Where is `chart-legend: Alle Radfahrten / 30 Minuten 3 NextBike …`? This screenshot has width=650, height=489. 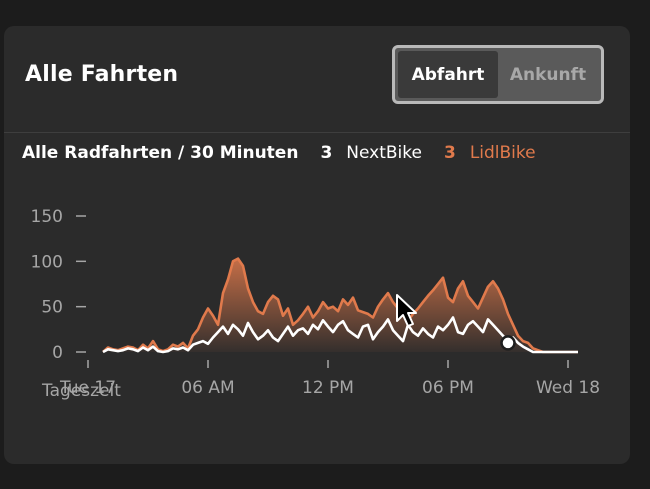
chart-legend: Alle Radfahrten / 30 Minuten 3 NextBike … is located at coordinates (279, 153).